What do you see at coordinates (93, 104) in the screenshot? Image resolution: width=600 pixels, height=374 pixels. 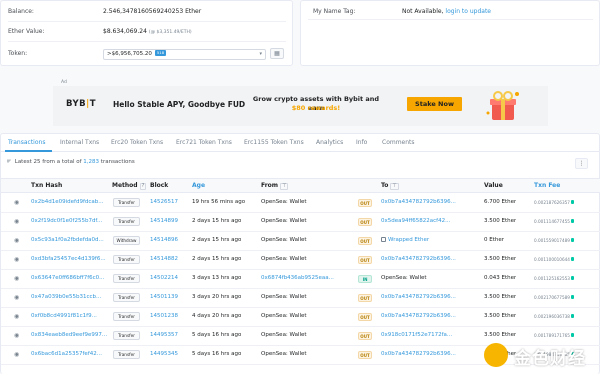 I see `logo-suffix: T` at bounding box center [93, 104].